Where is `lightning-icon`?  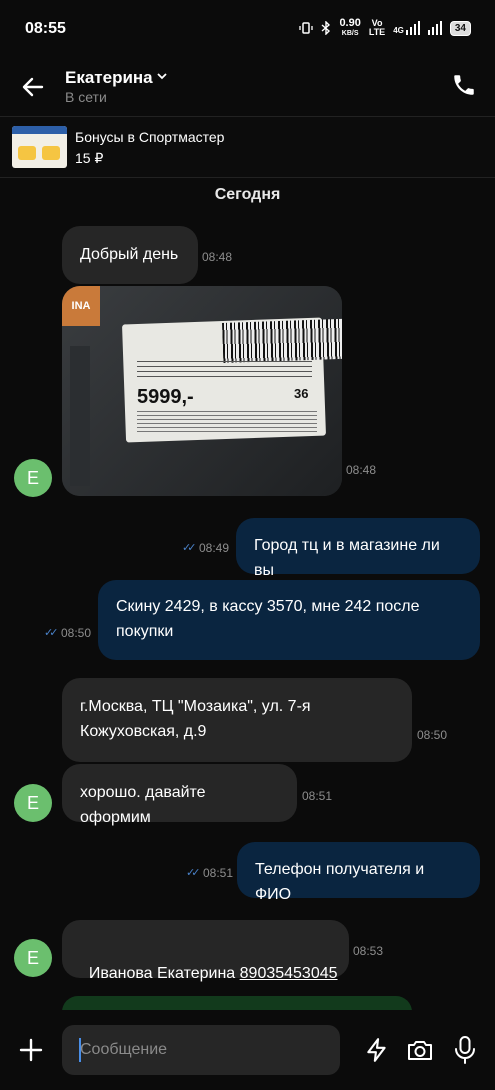 lightning-icon is located at coordinates (376, 1050).